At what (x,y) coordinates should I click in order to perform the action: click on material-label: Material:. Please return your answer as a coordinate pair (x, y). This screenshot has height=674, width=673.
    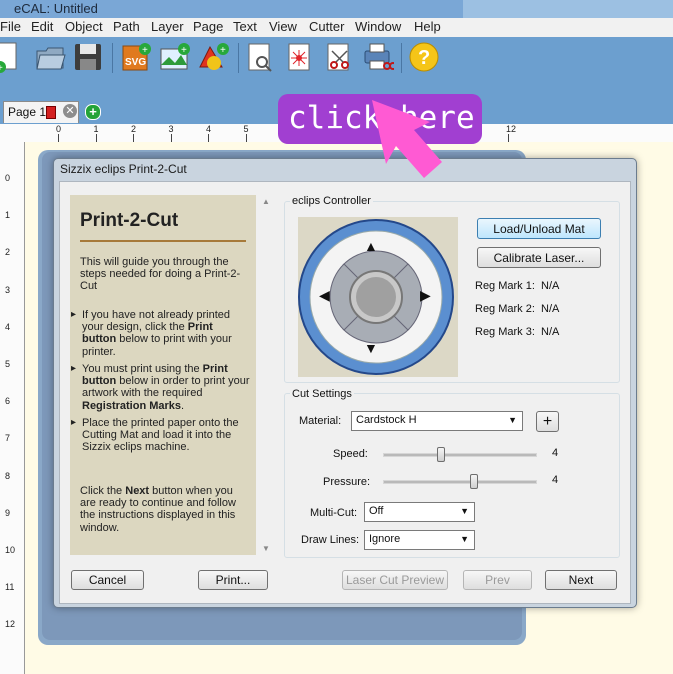
    Looking at the image, I should click on (320, 421).